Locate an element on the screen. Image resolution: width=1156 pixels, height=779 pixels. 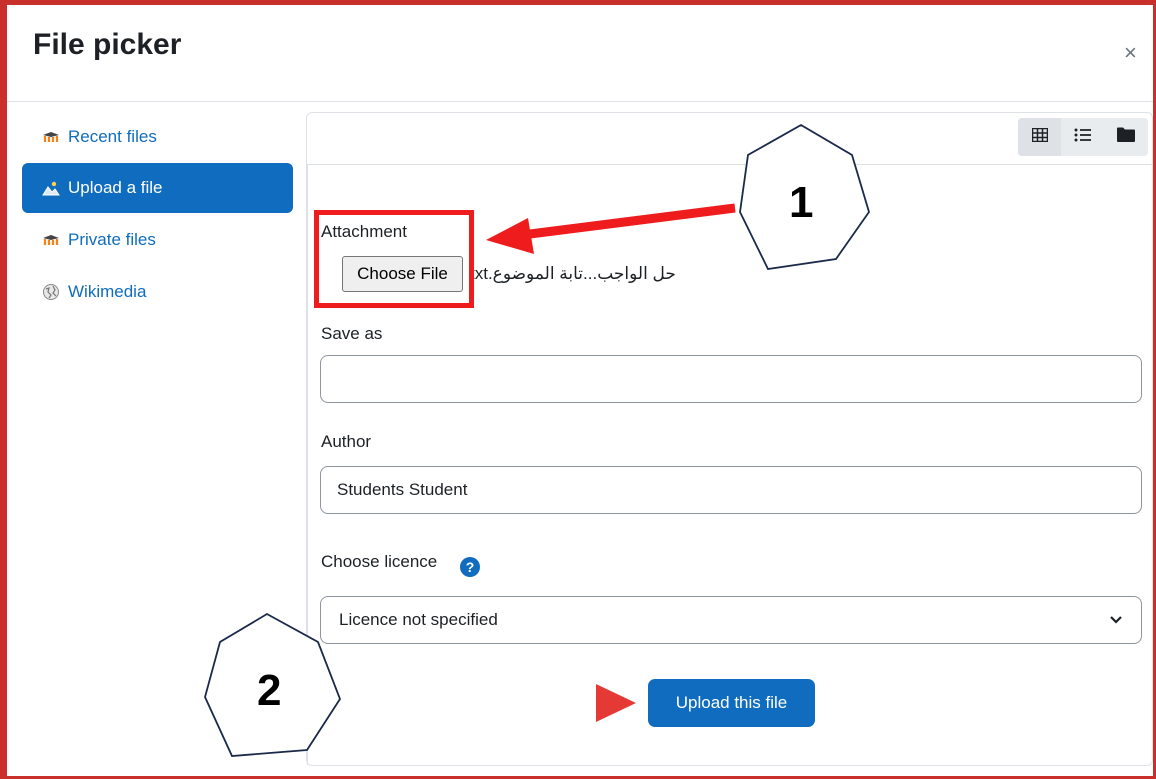
arrow-to-attachment is located at coordinates (611, 228).